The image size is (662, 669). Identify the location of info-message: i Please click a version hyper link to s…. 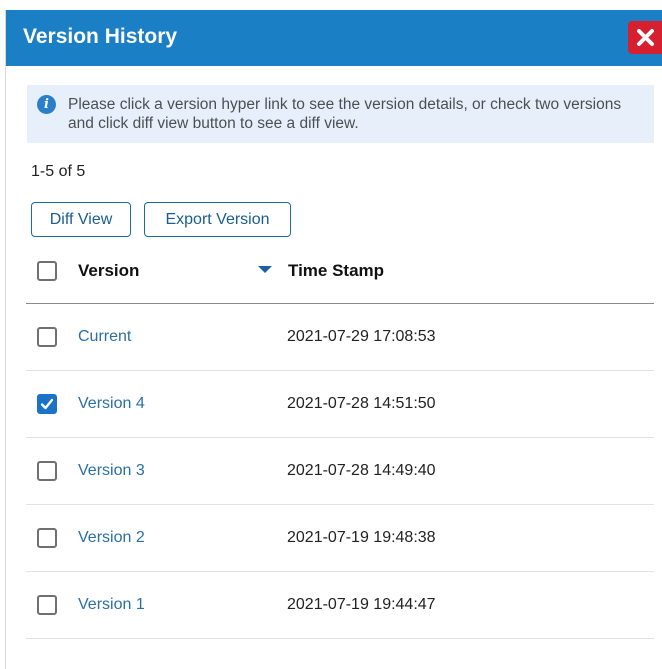
(340, 114).